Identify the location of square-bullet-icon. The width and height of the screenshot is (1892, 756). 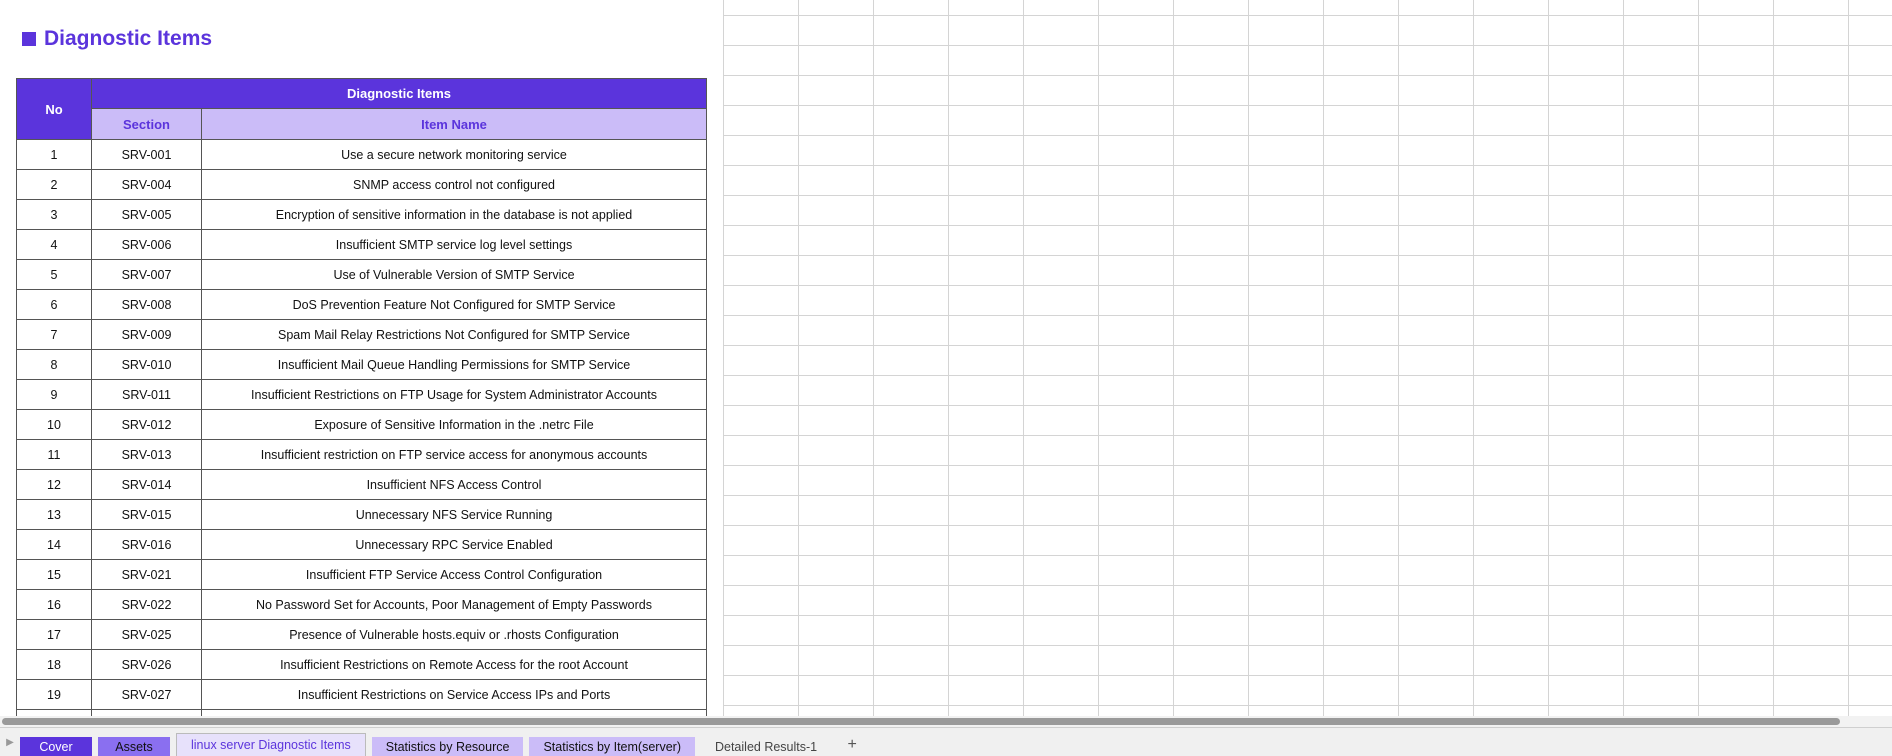
(29, 39).